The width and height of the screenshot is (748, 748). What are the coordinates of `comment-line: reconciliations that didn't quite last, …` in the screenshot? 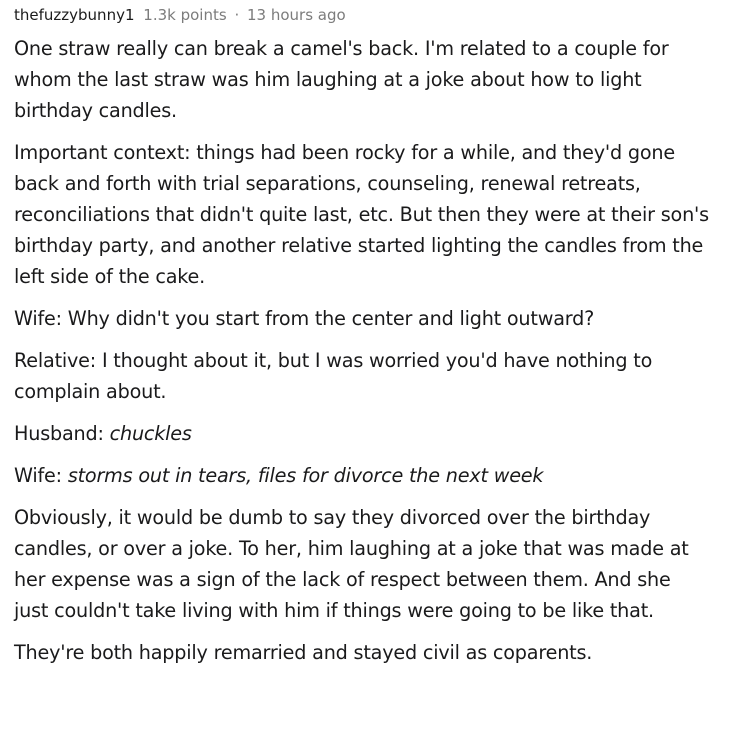 It's located at (361, 214).